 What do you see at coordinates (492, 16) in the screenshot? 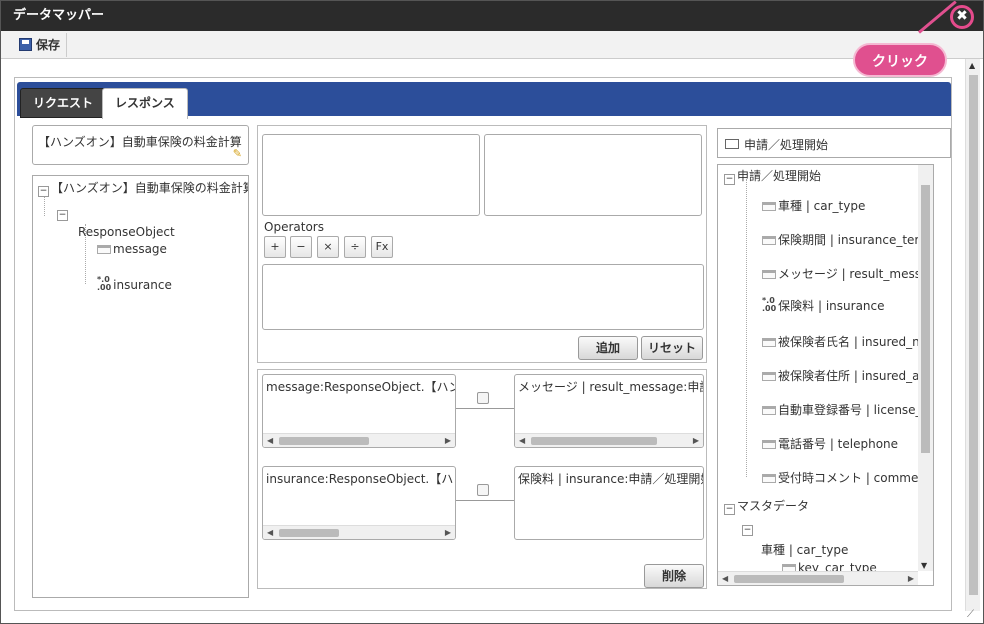
I see `title-bar: データマッパー` at bounding box center [492, 16].